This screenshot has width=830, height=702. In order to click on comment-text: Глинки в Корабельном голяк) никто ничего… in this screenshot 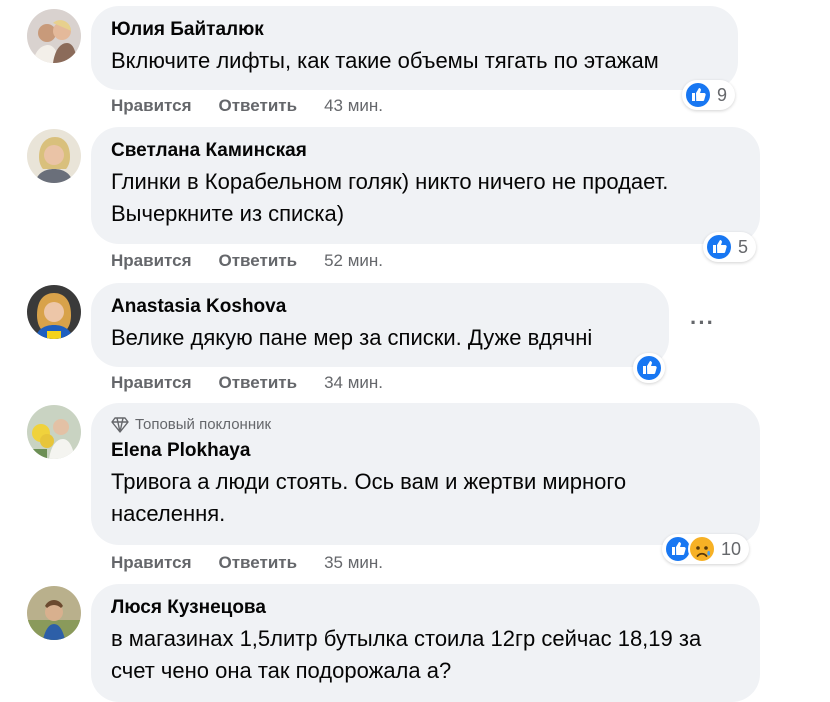, I will do `click(390, 197)`.